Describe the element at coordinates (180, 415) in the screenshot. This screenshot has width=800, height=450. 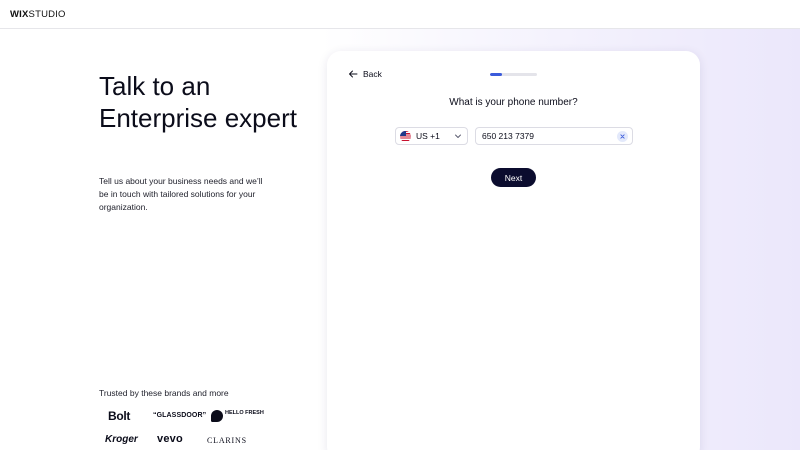
I see `glassdoor-logo: “GLASSDOOR”` at that location.